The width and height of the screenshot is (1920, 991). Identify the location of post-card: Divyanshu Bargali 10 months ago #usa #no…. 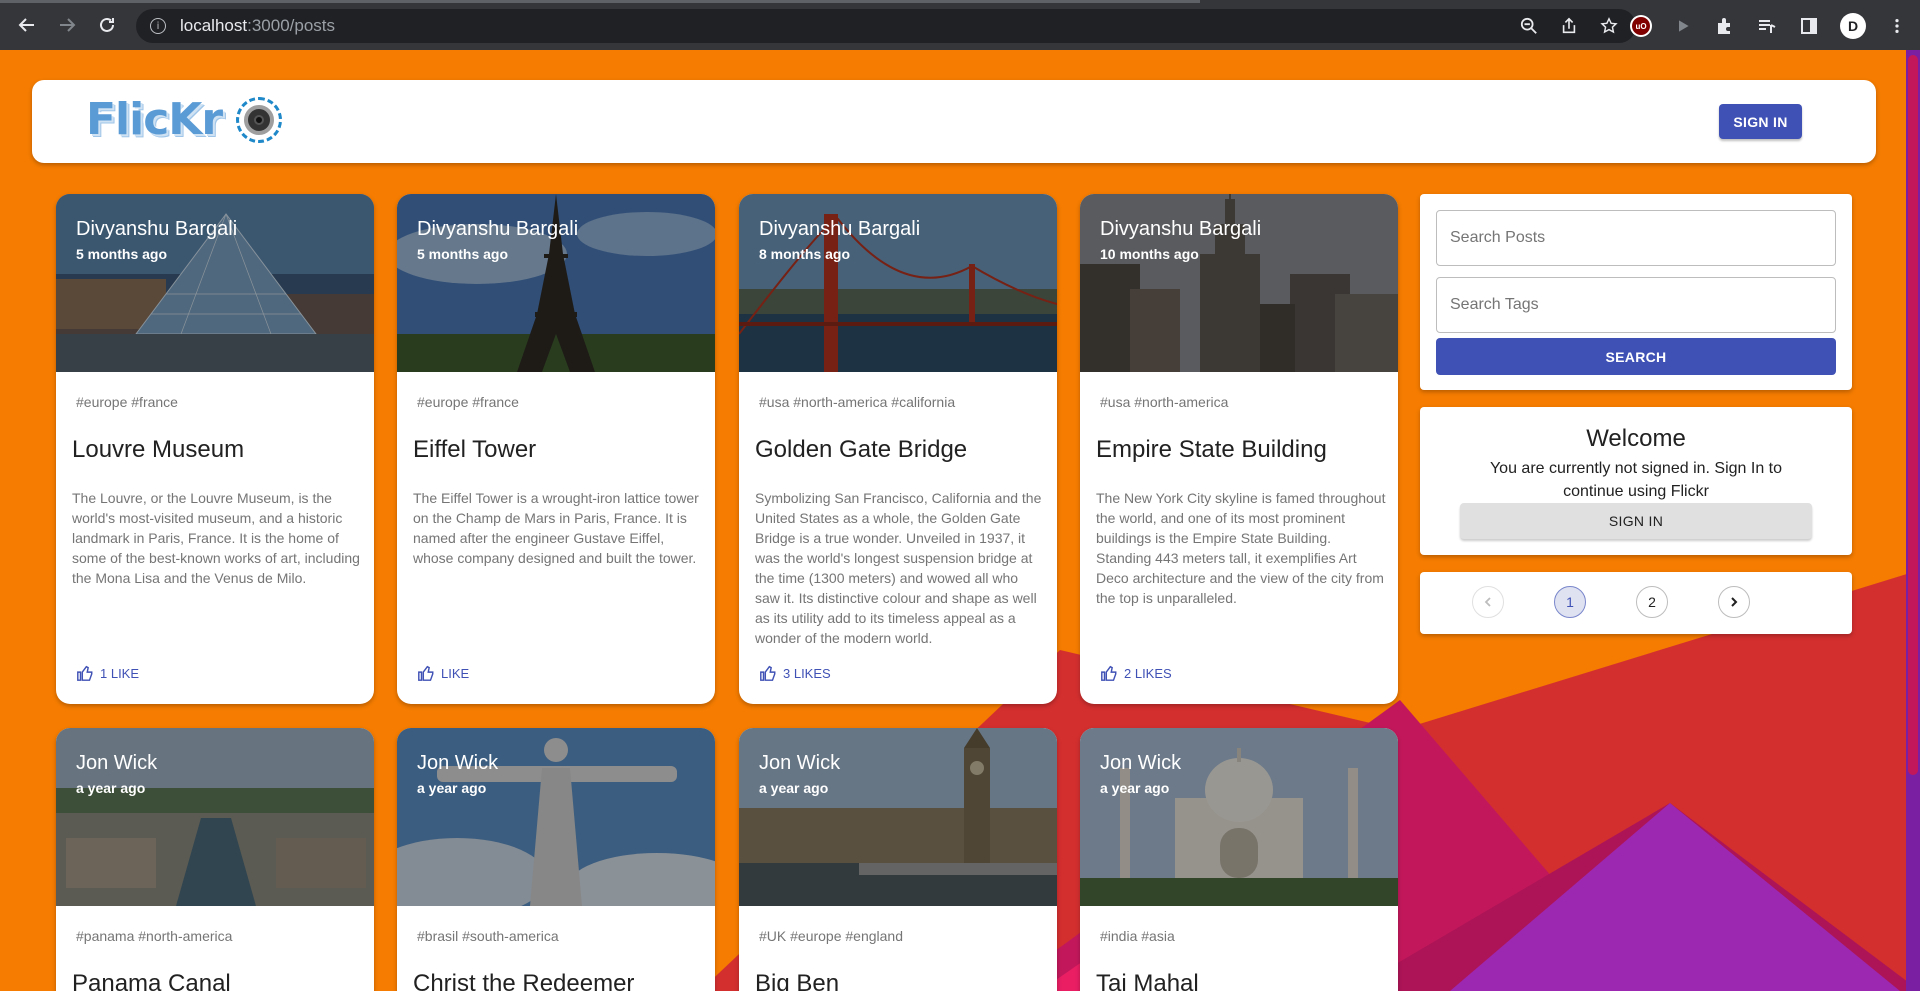
(1239, 449).